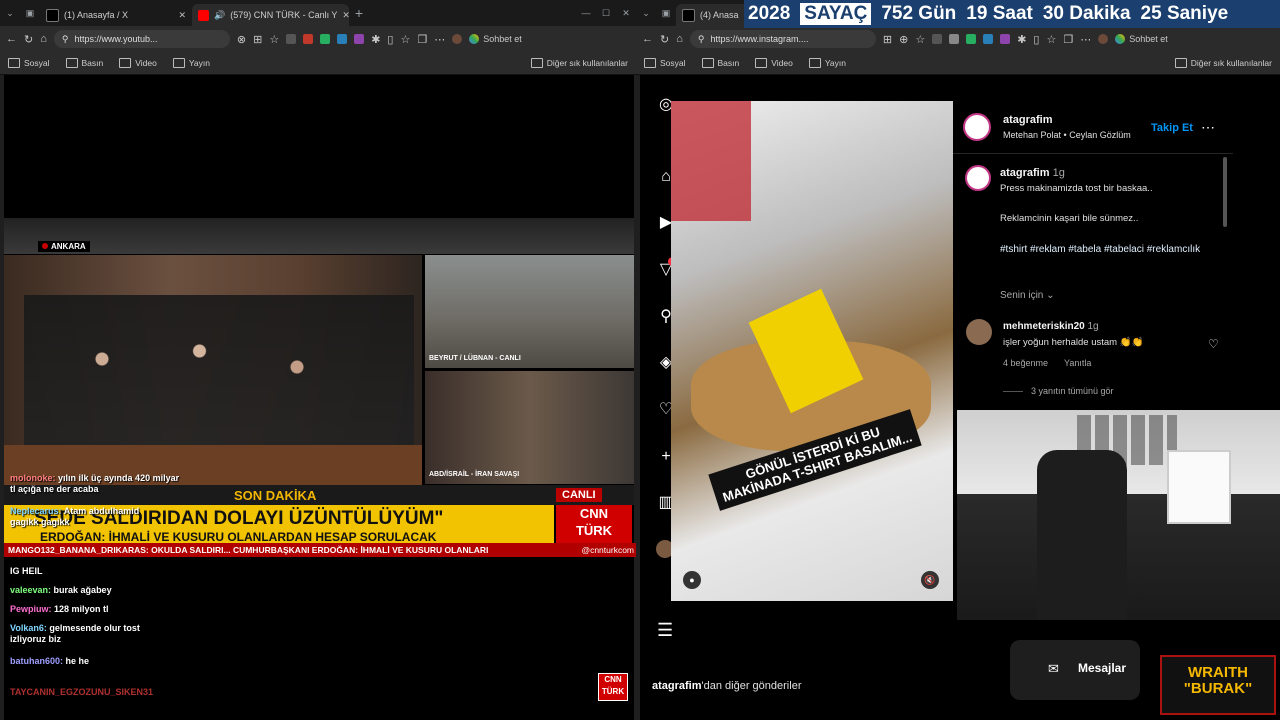  I want to click on side-feed-iran: ABD/İSRAİL - İRAN SAVAŞI, so click(529, 427).